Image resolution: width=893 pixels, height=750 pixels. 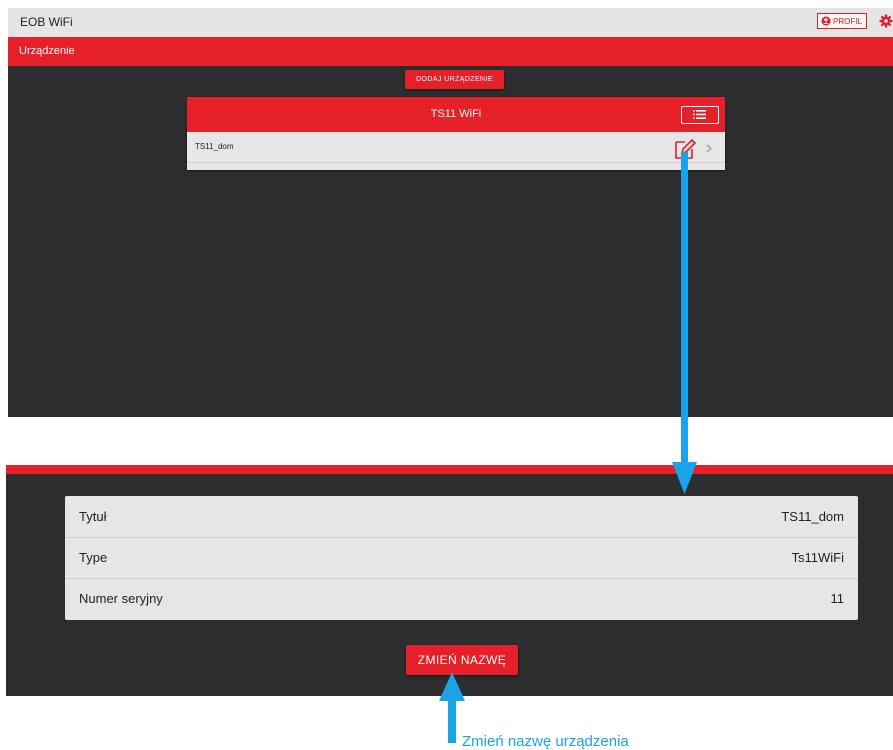 I want to click on detail-row-type: Type Ts11WiFi, so click(x=461, y=558).